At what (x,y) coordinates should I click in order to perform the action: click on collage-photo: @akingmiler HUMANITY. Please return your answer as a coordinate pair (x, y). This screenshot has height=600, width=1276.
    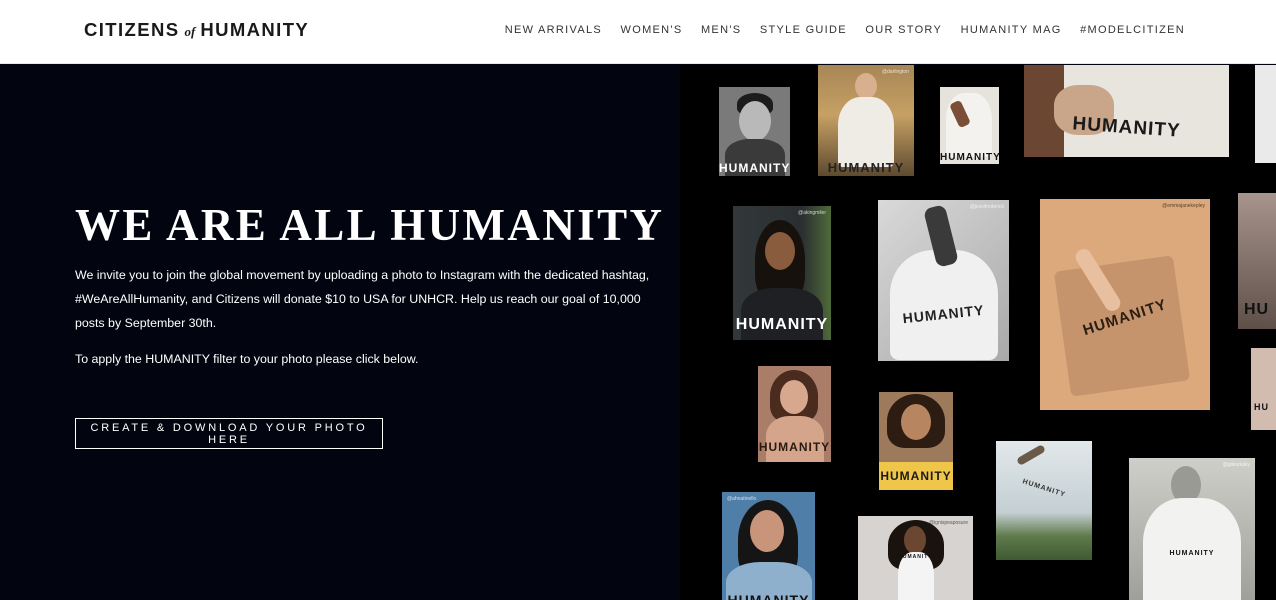
    Looking at the image, I should click on (782, 273).